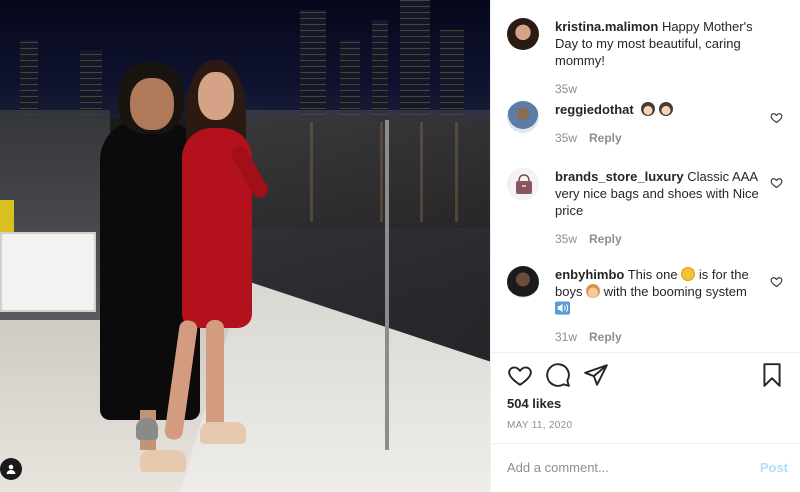  What do you see at coordinates (772, 375) in the screenshot?
I see `save-bookmark-icon` at bounding box center [772, 375].